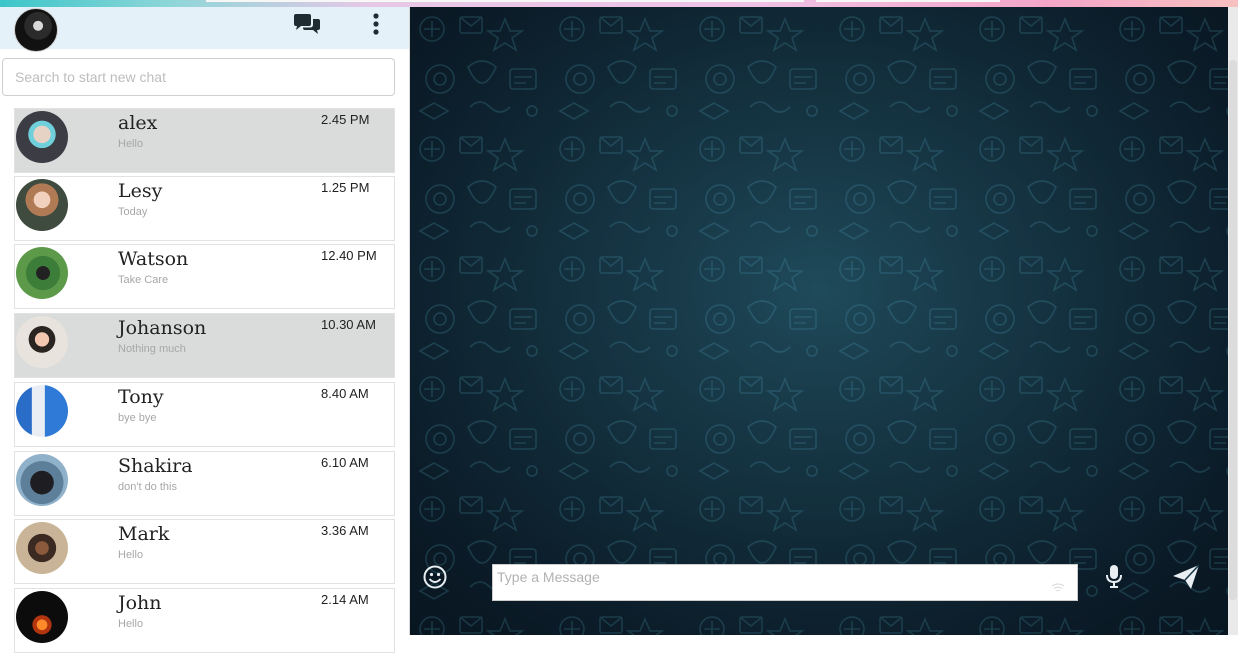 The width and height of the screenshot is (1238, 653). I want to click on contact-row-lesy: Lesy Today 1.25 PM, so click(204, 208).